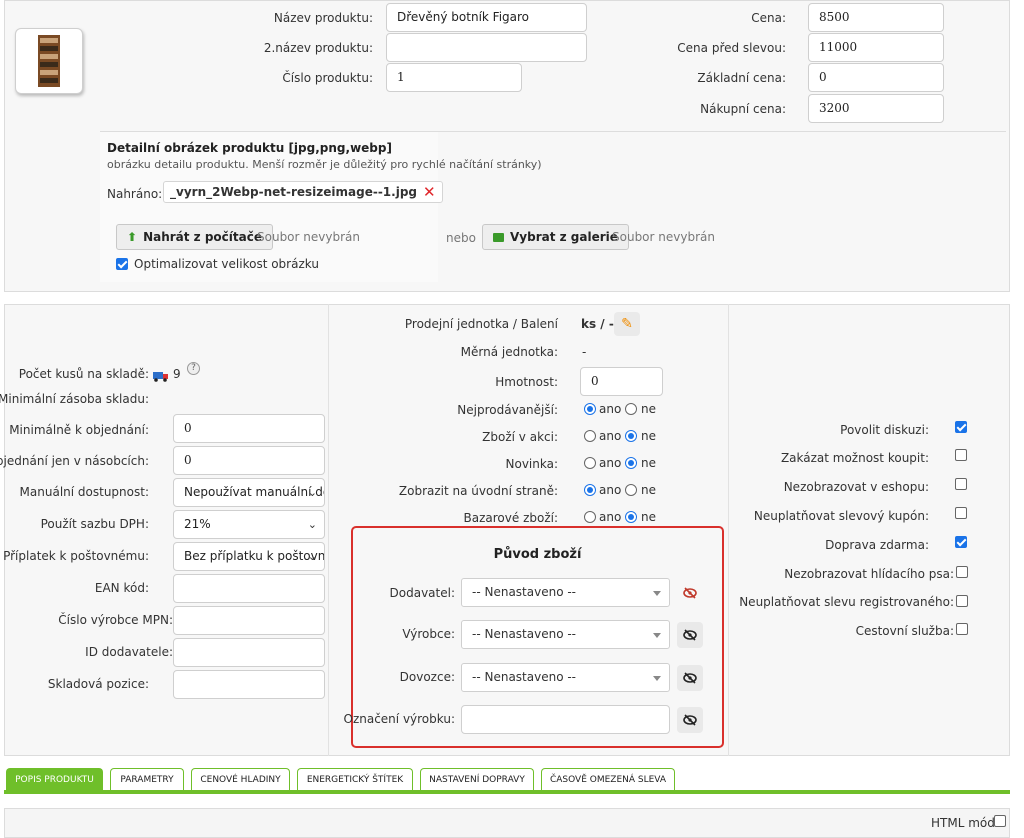 The height and width of the screenshot is (838, 1024). Describe the element at coordinates (963, 823) in the screenshot. I see `html-mode-label: HTML mód` at that location.